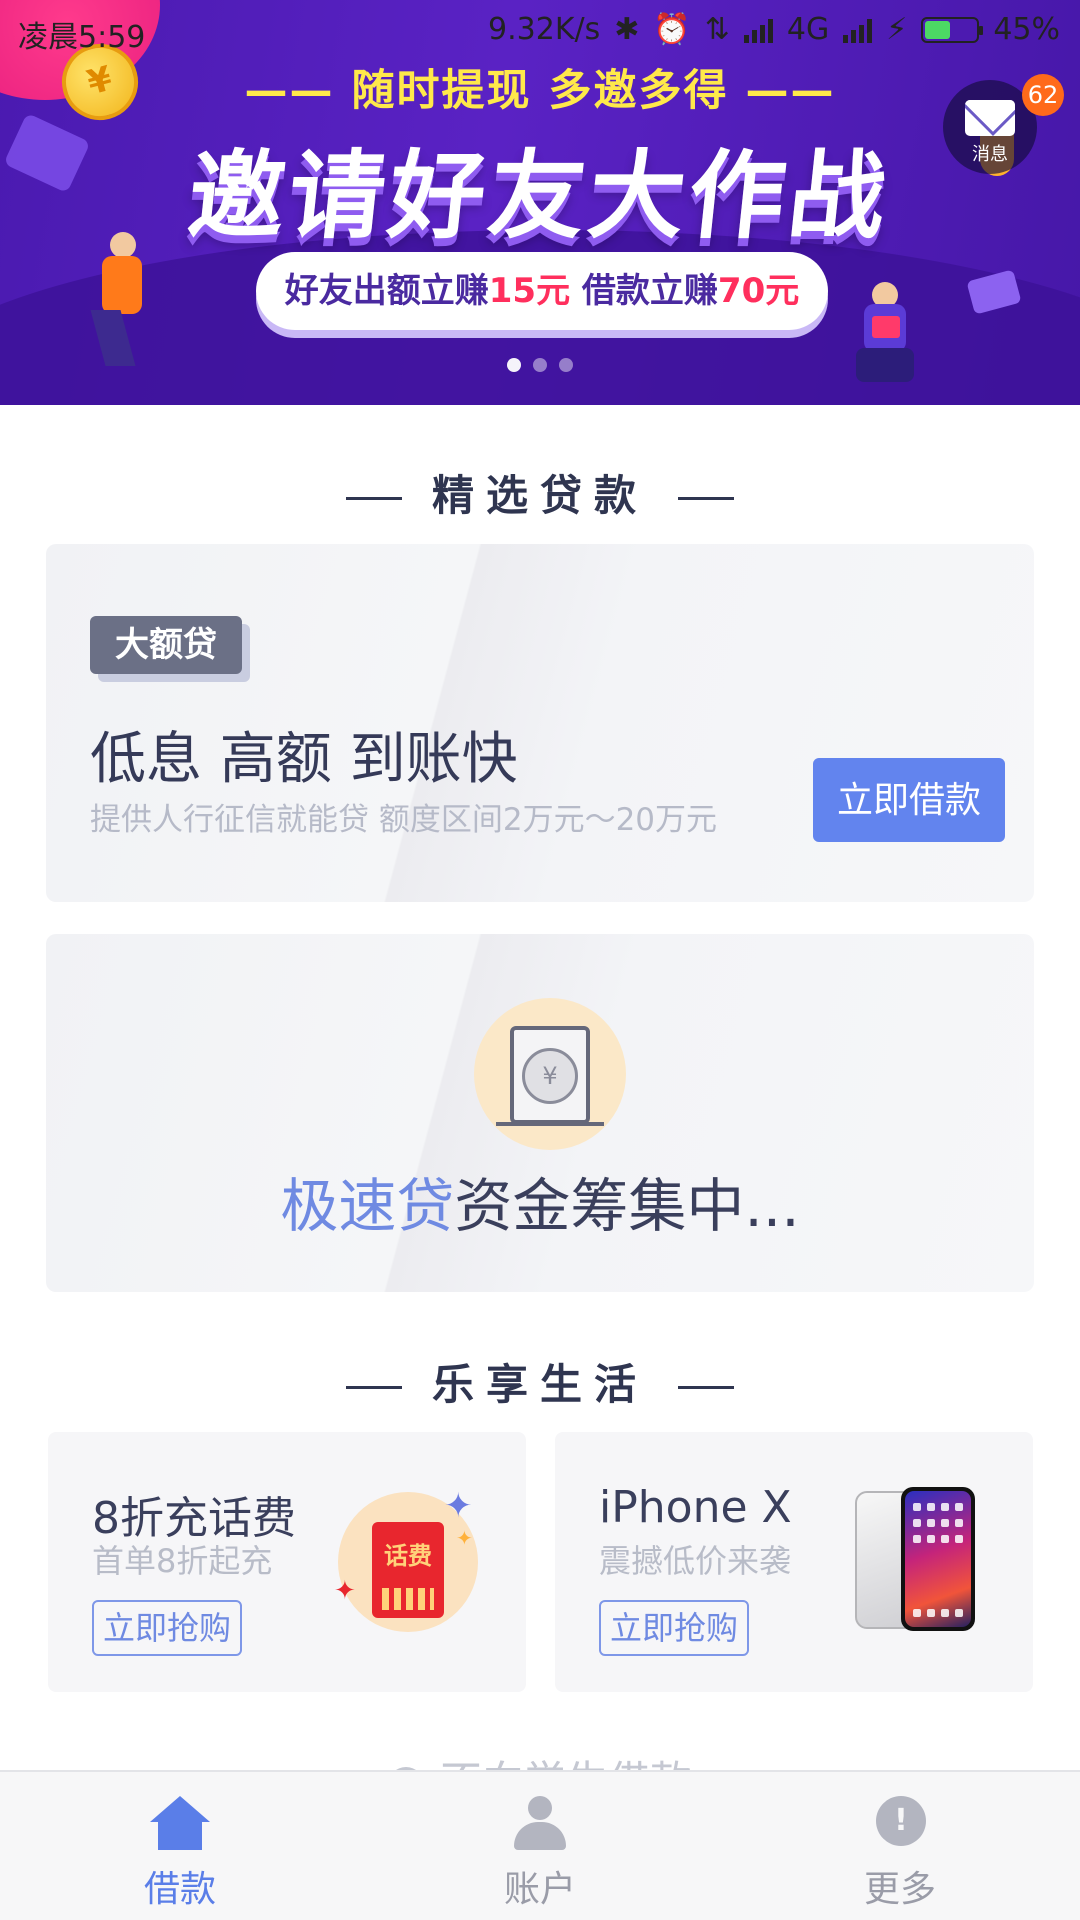 This screenshot has height=1920, width=1080. What do you see at coordinates (539, 1889) in the screenshot?
I see `tab-label: 账户` at bounding box center [539, 1889].